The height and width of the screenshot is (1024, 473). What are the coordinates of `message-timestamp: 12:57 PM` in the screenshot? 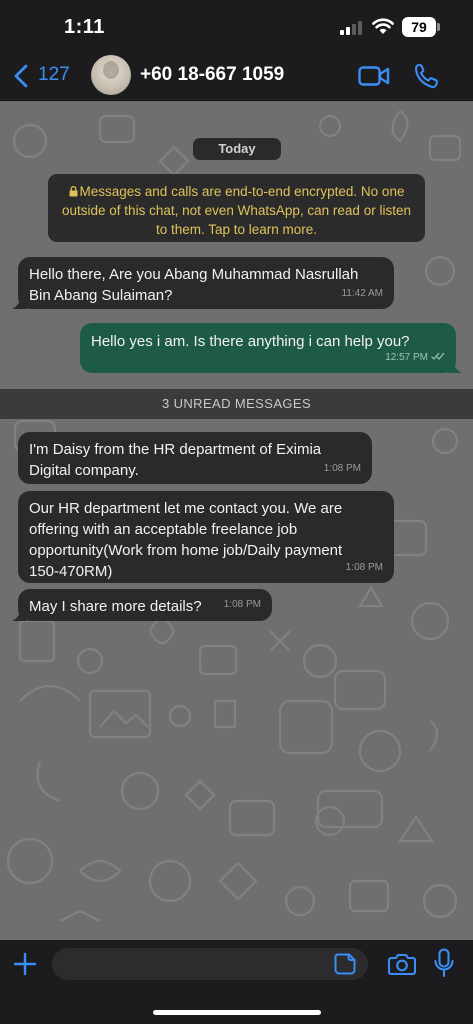 It's located at (415, 357).